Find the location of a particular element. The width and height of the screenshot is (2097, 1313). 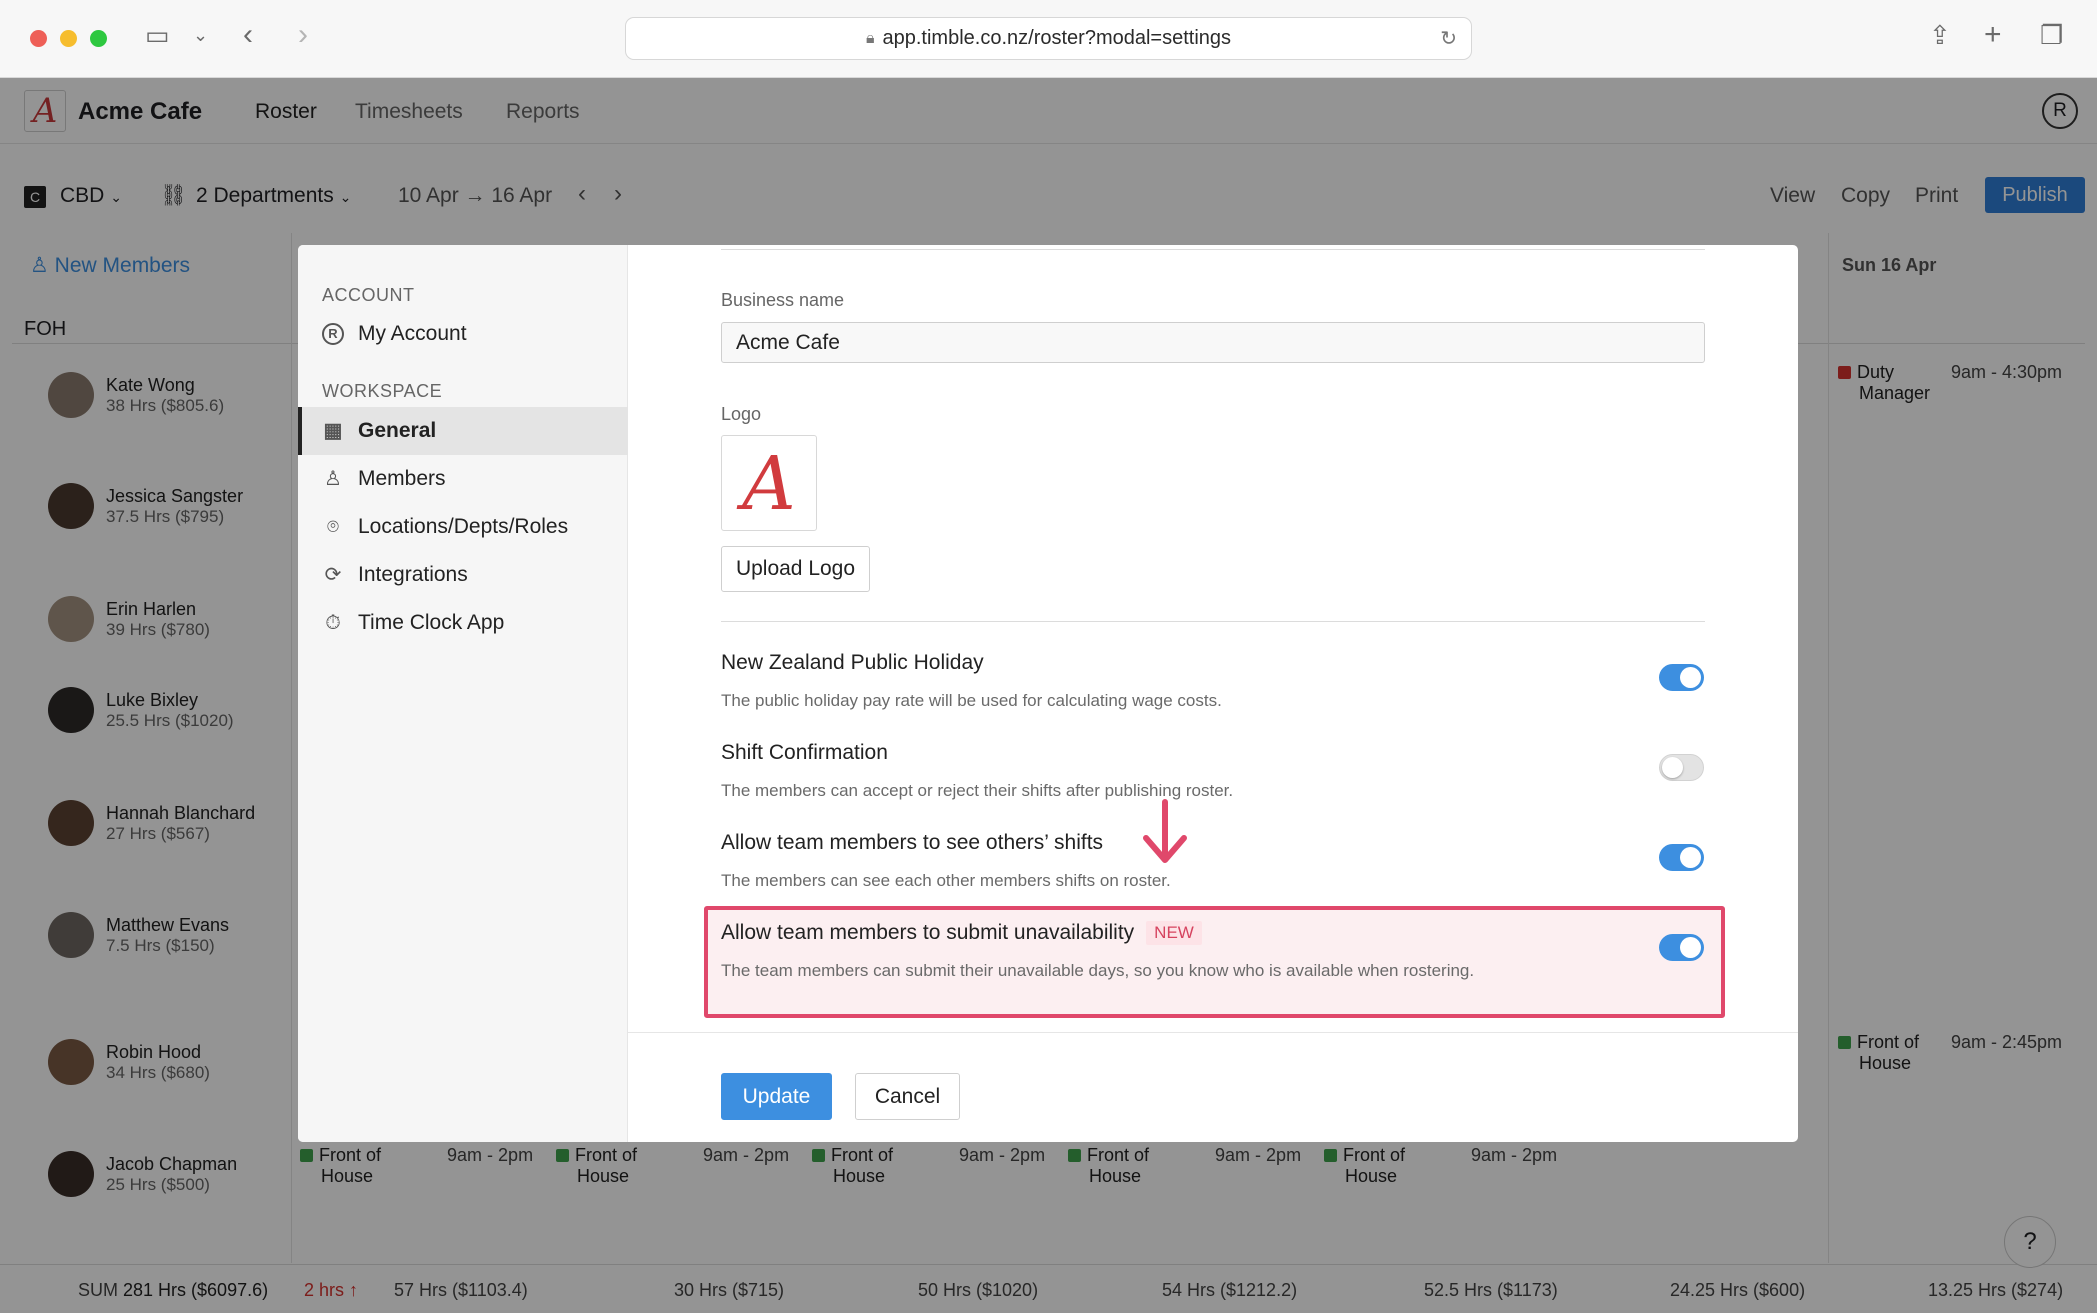

sidebar-item-label: Members is located at coordinates (402, 478).